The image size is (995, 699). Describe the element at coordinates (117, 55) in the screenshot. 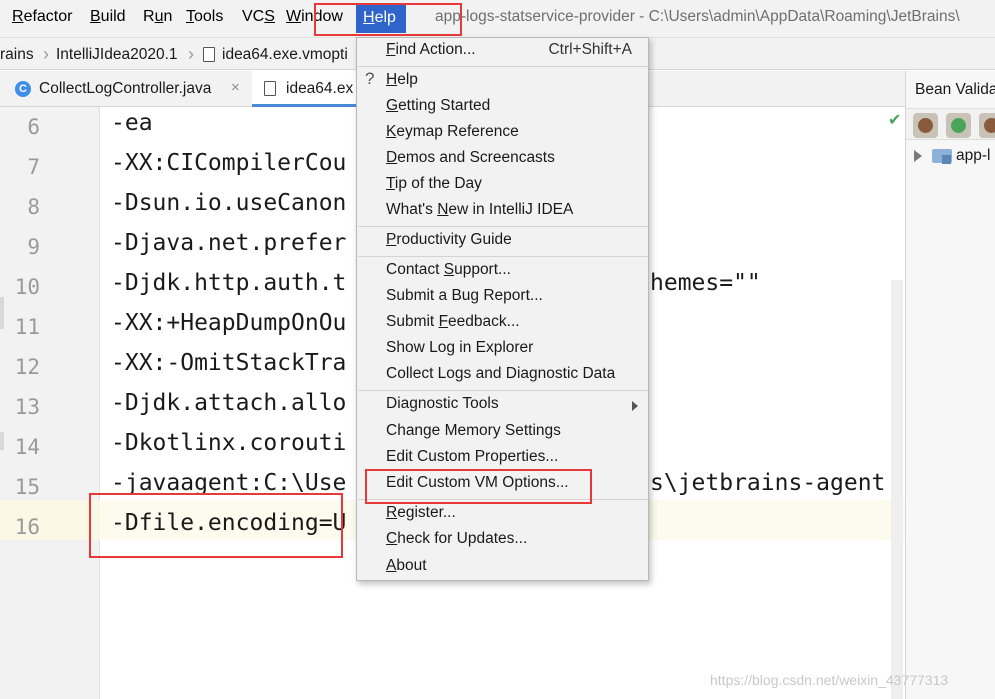

I see `breadcrumb-item: IntelliJIdea2020.1` at that location.